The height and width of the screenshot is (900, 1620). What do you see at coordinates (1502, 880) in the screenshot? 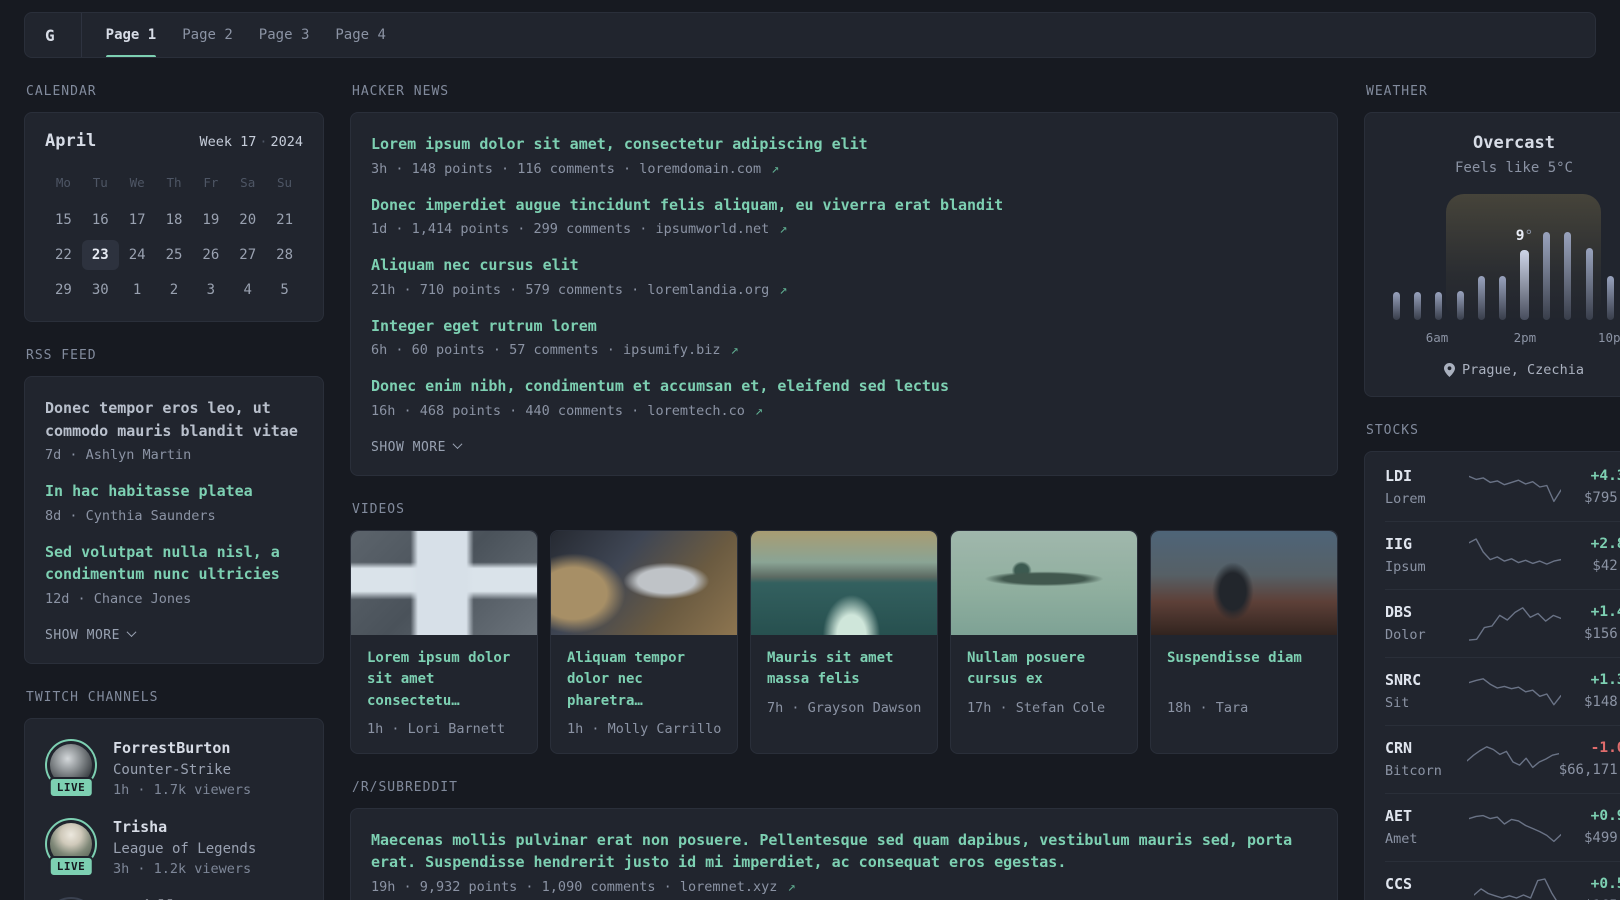
I see `stock-row: CCS Consectetur +0.51% $165.84` at bounding box center [1502, 880].